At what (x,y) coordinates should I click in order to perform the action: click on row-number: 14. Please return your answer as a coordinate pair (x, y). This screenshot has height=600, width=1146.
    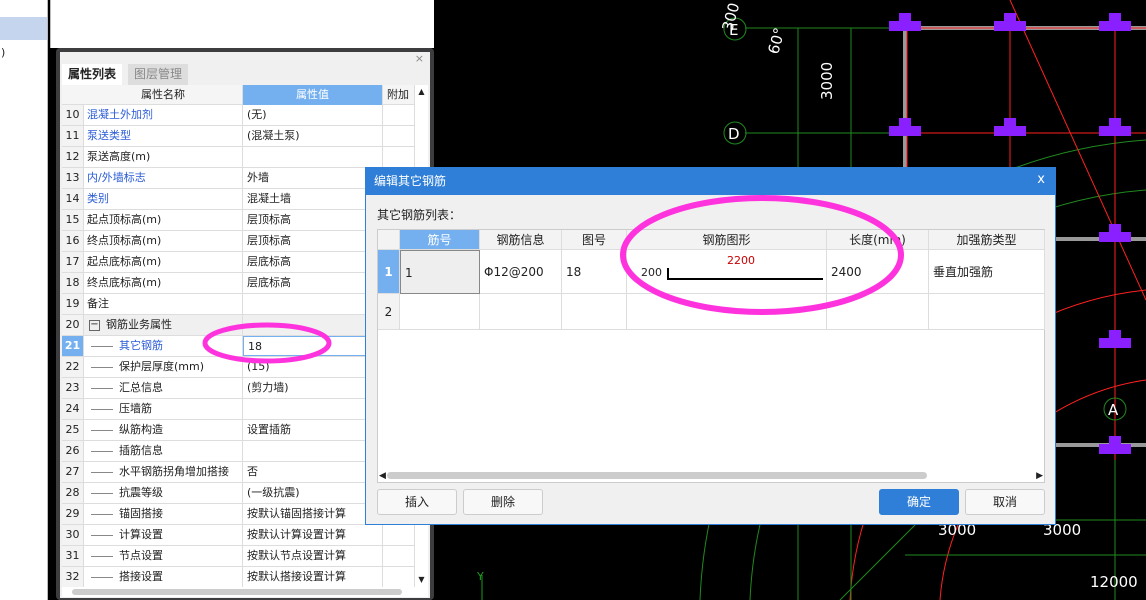
    Looking at the image, I should click on (73, 199).